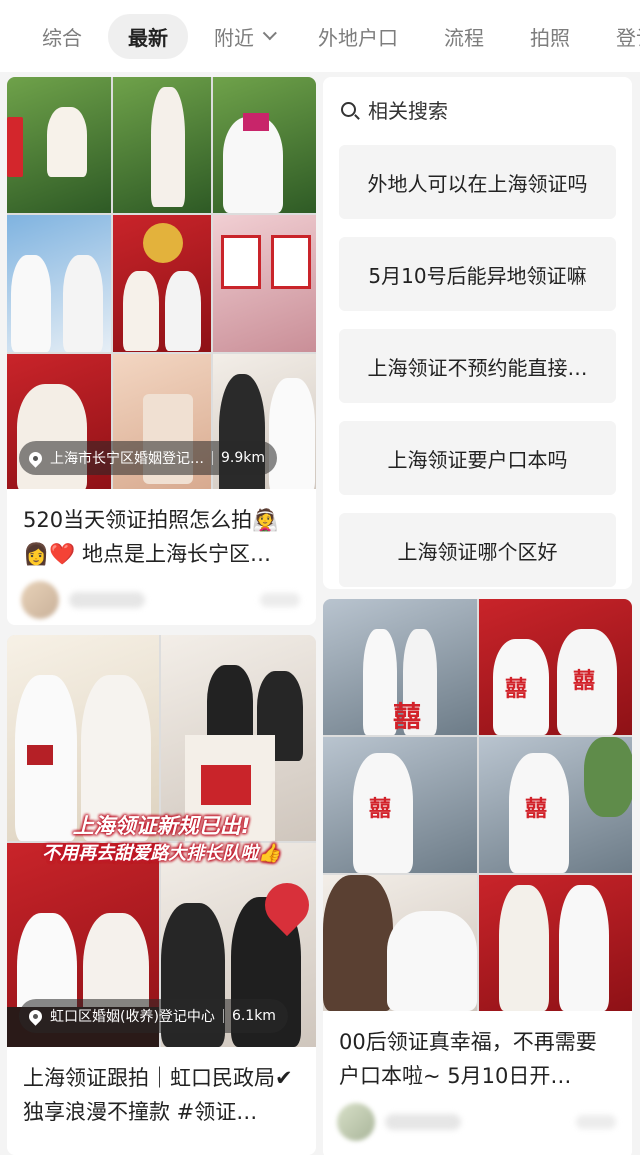 The width and height of the screenshot is (640, 1155). Describe the element at coordinates (550, 36) in the screenshot. I see `tab-photo: 拍照` at that location.